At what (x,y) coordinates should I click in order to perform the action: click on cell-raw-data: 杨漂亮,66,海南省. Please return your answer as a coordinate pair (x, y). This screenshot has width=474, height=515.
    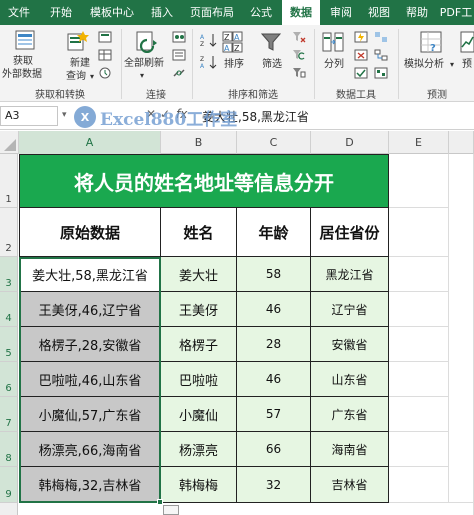
    Looking at the image, I should click on (90, 449).